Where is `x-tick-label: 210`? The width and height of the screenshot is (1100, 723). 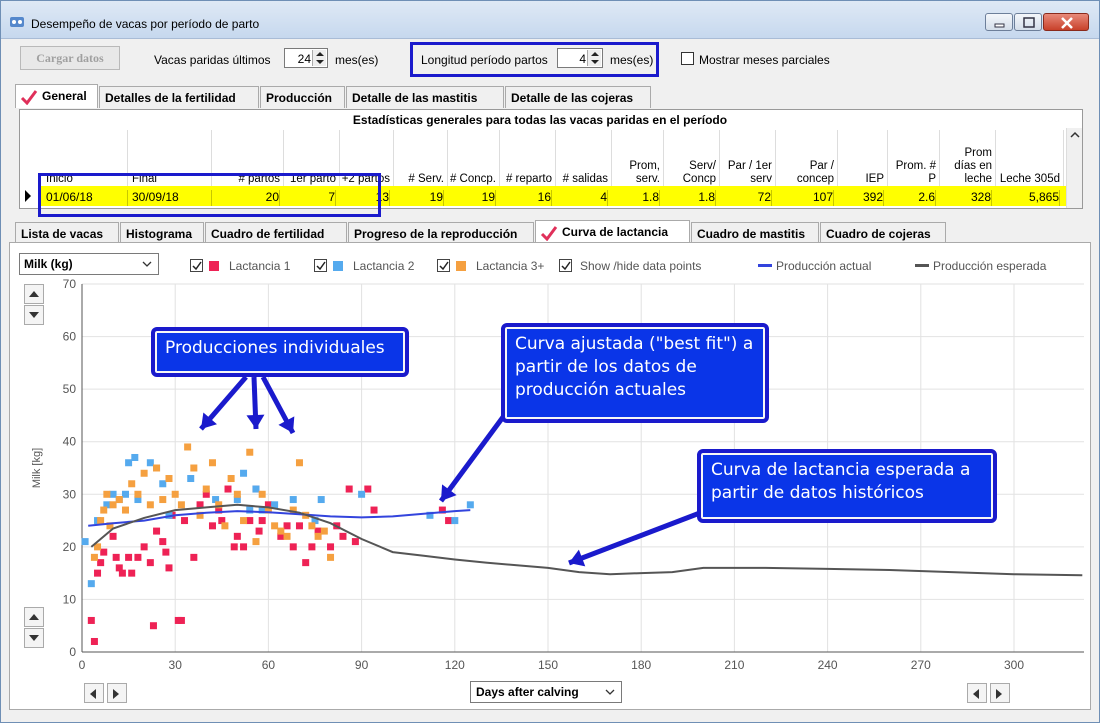
x-tick-label: 210 is located at coordinates (734, 665).